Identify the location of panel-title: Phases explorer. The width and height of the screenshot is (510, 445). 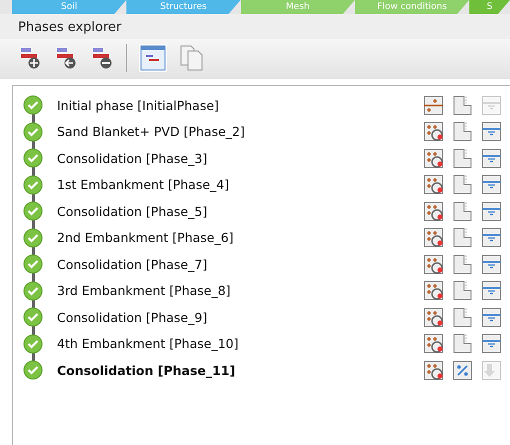
(255, 26).